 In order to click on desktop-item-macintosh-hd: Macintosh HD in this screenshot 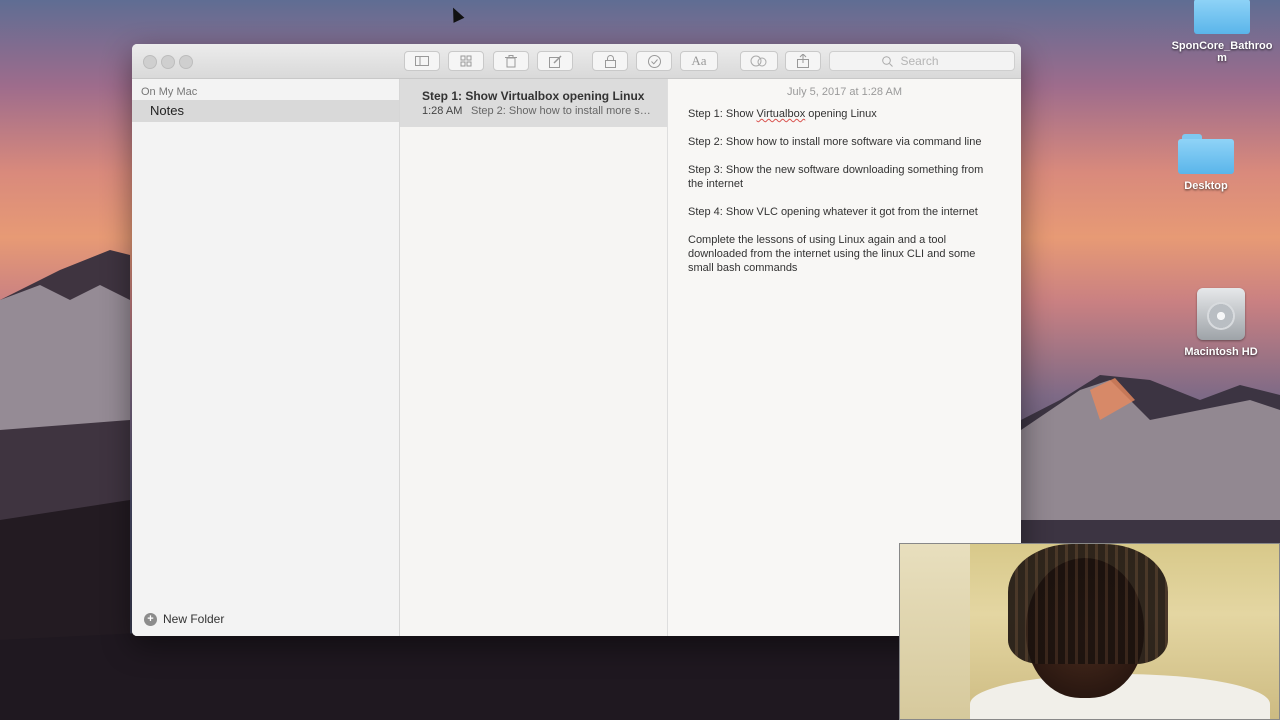, I will do `click(1221, 323)`.